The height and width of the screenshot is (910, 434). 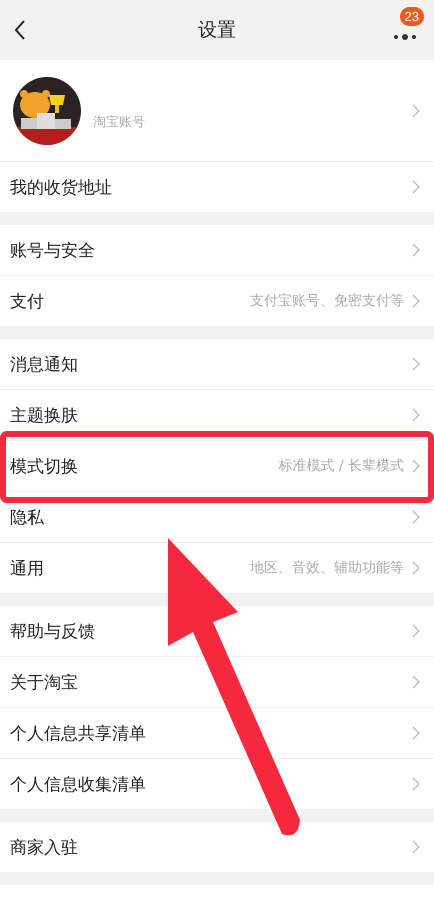 What do you see at coordinates (20, 30) in the screenshot?
I see `back-icon` at bounding box center [20, 30].